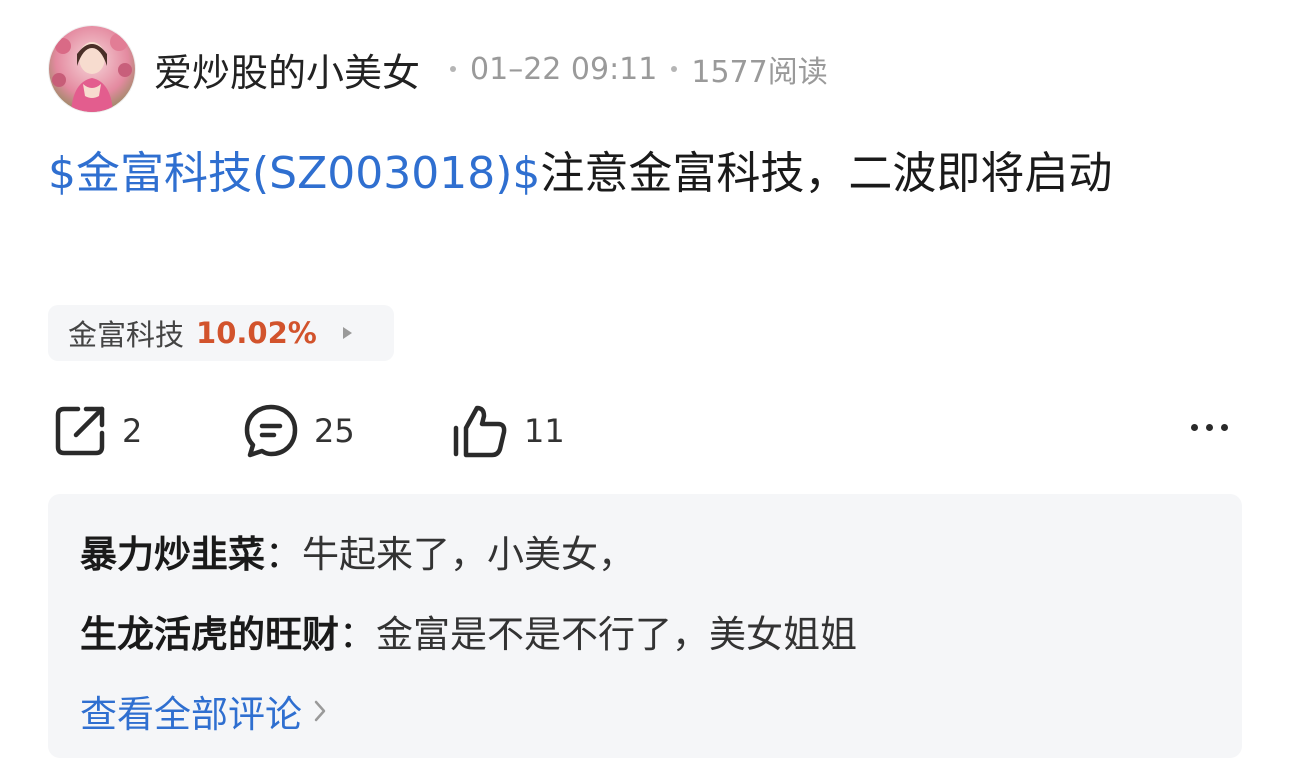 The height and width of the screenshot is (775, 1290). I want to click on stock-chip: 金富科技 10.02%, so click(221, 333).